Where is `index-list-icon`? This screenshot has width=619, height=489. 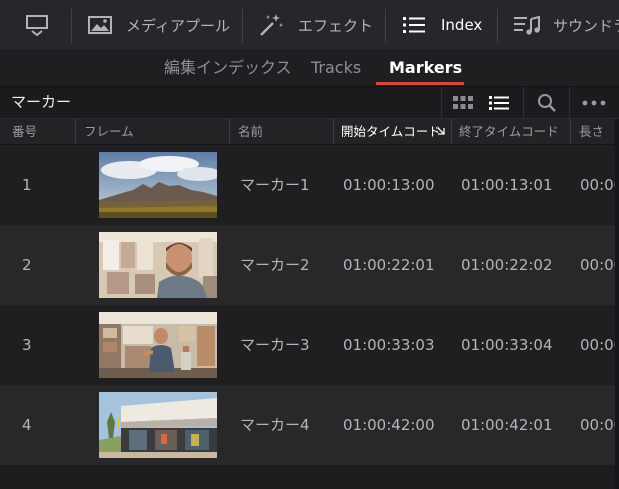 index-list-icon is located at coordinates (414, 25).